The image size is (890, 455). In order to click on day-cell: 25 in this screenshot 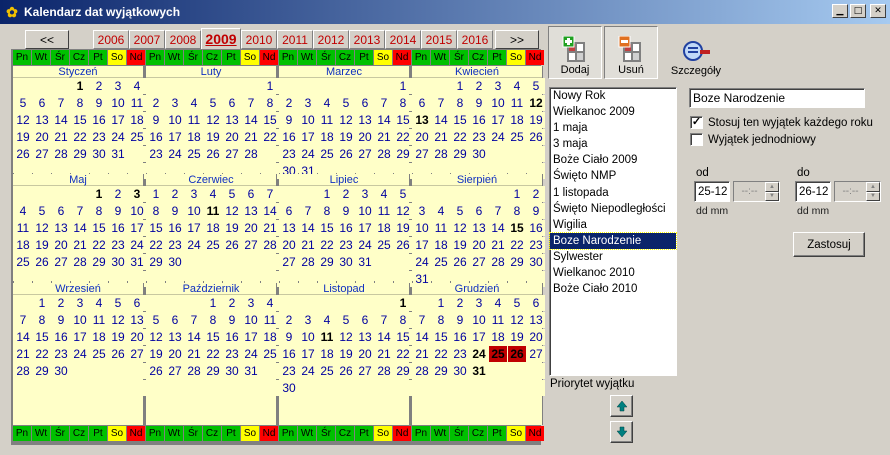, I will do `click(270, 354)`.